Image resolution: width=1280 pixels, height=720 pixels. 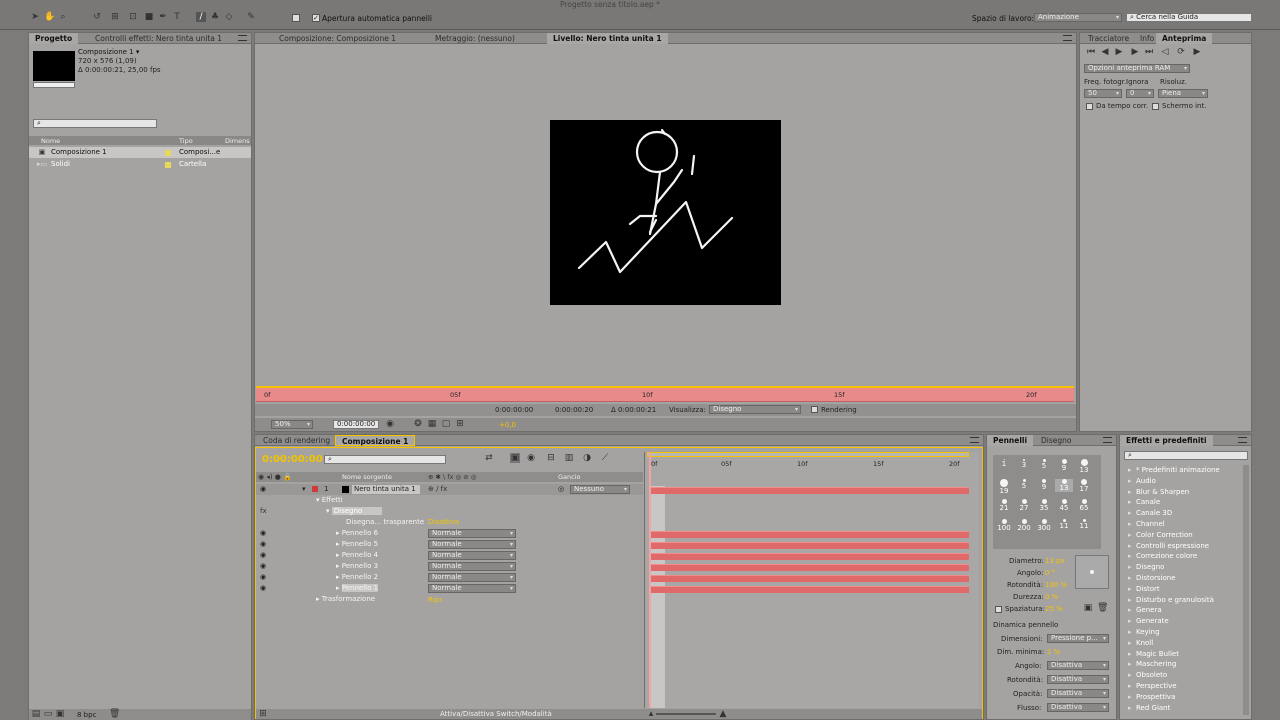 I want to click on save-brush-icon: ▣, so click(x=1088, y=608).